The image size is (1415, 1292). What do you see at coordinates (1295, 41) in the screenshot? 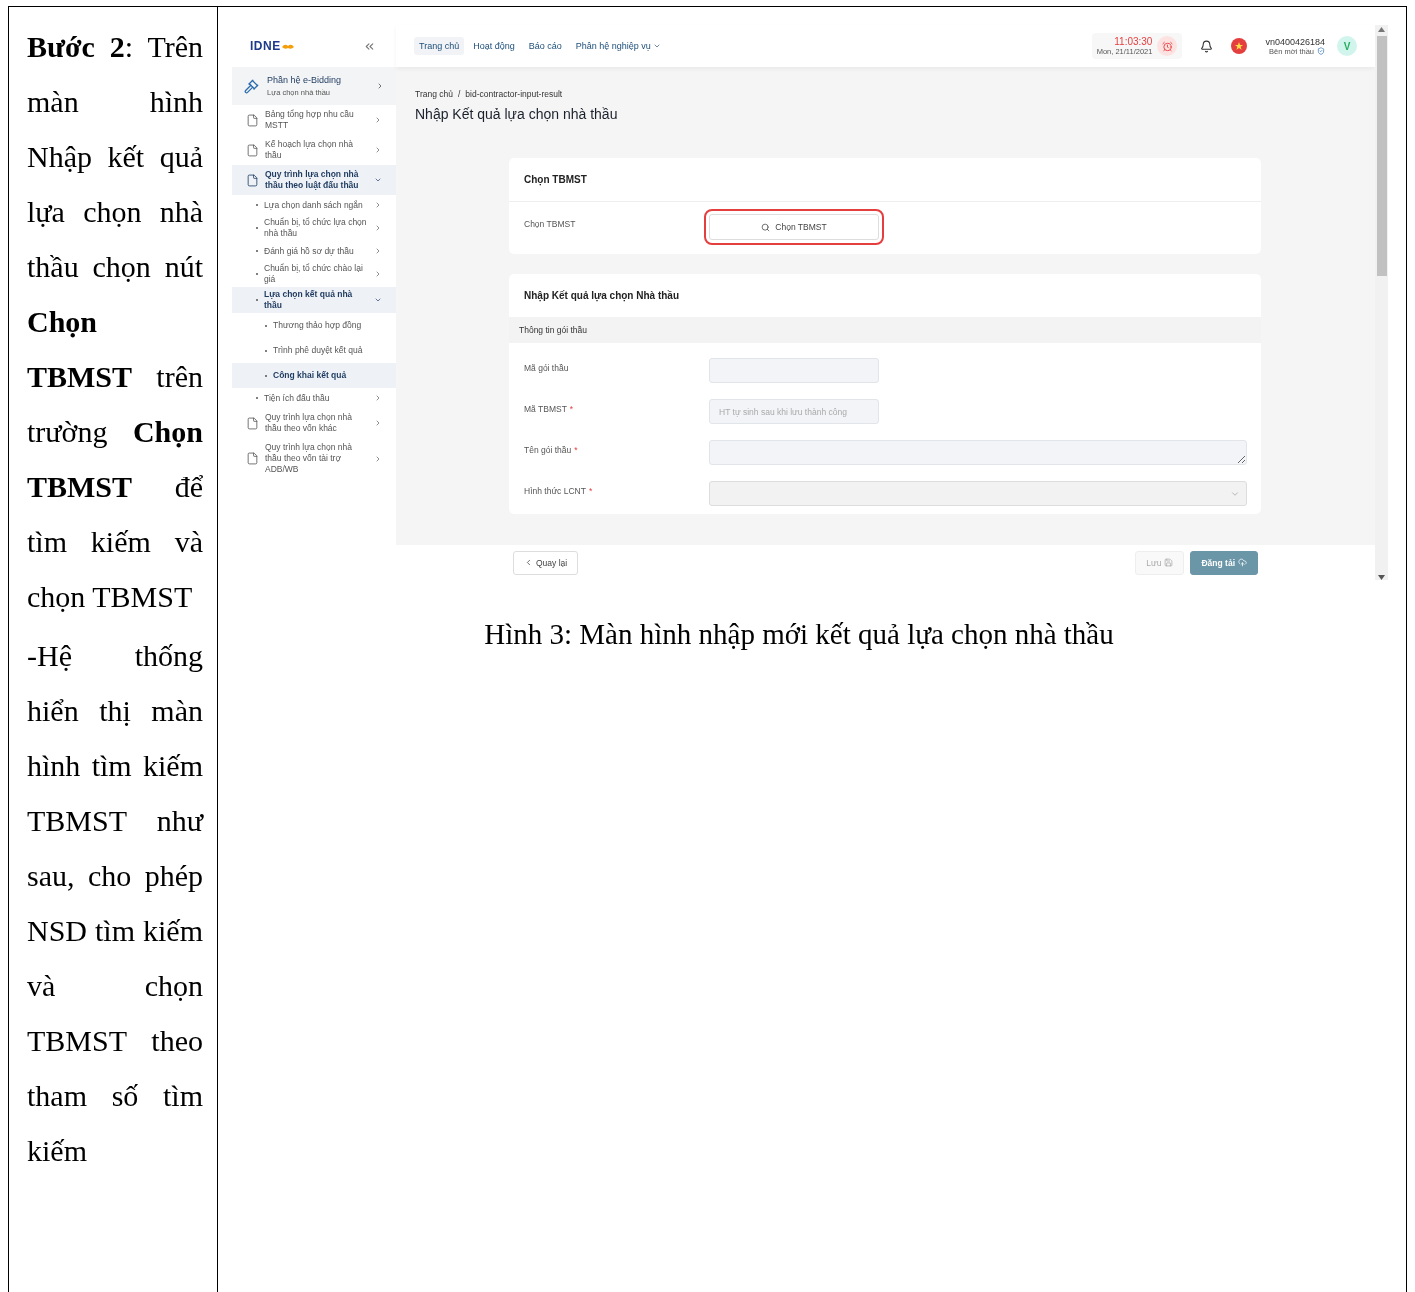
I see `username: vn0400426184` at bounding box center [1295, 41].